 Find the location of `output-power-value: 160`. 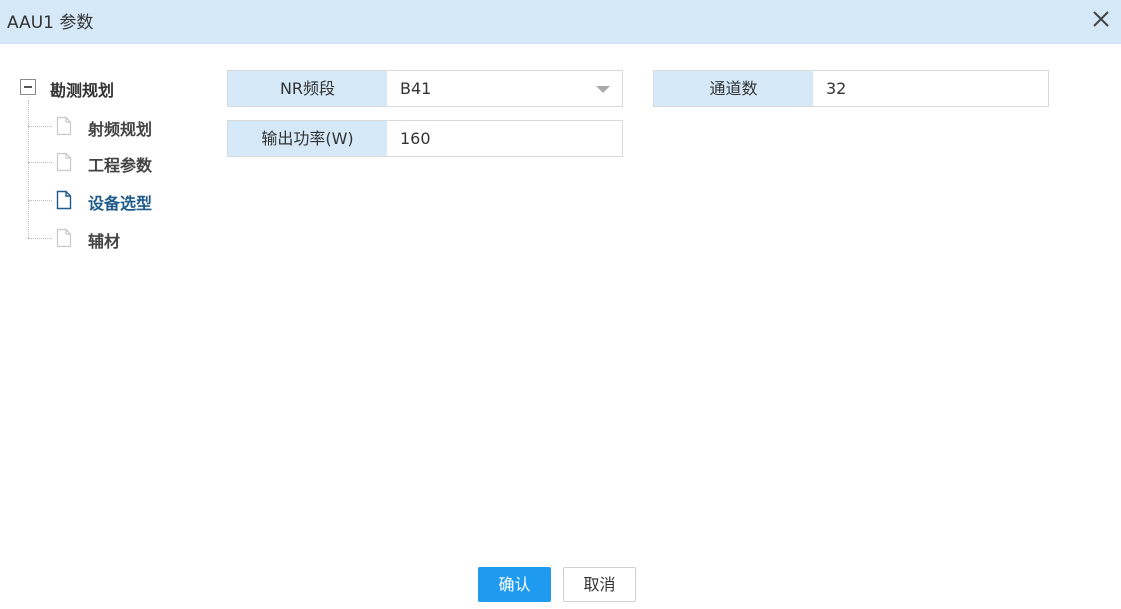

output-power-value: 160 is located at coordinates (415, 138).